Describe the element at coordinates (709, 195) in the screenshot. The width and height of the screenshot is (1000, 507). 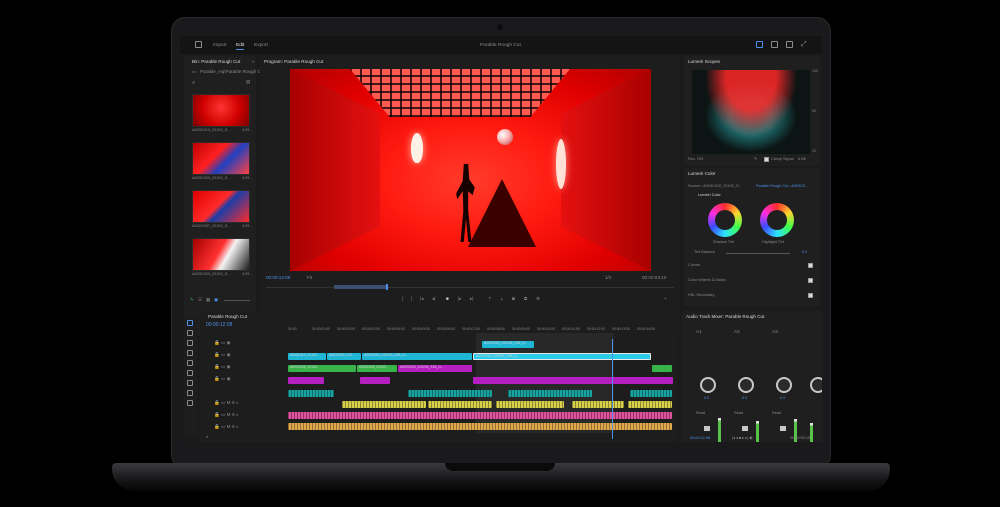
I see `lumetri-section: Lumetri Color` at that location.